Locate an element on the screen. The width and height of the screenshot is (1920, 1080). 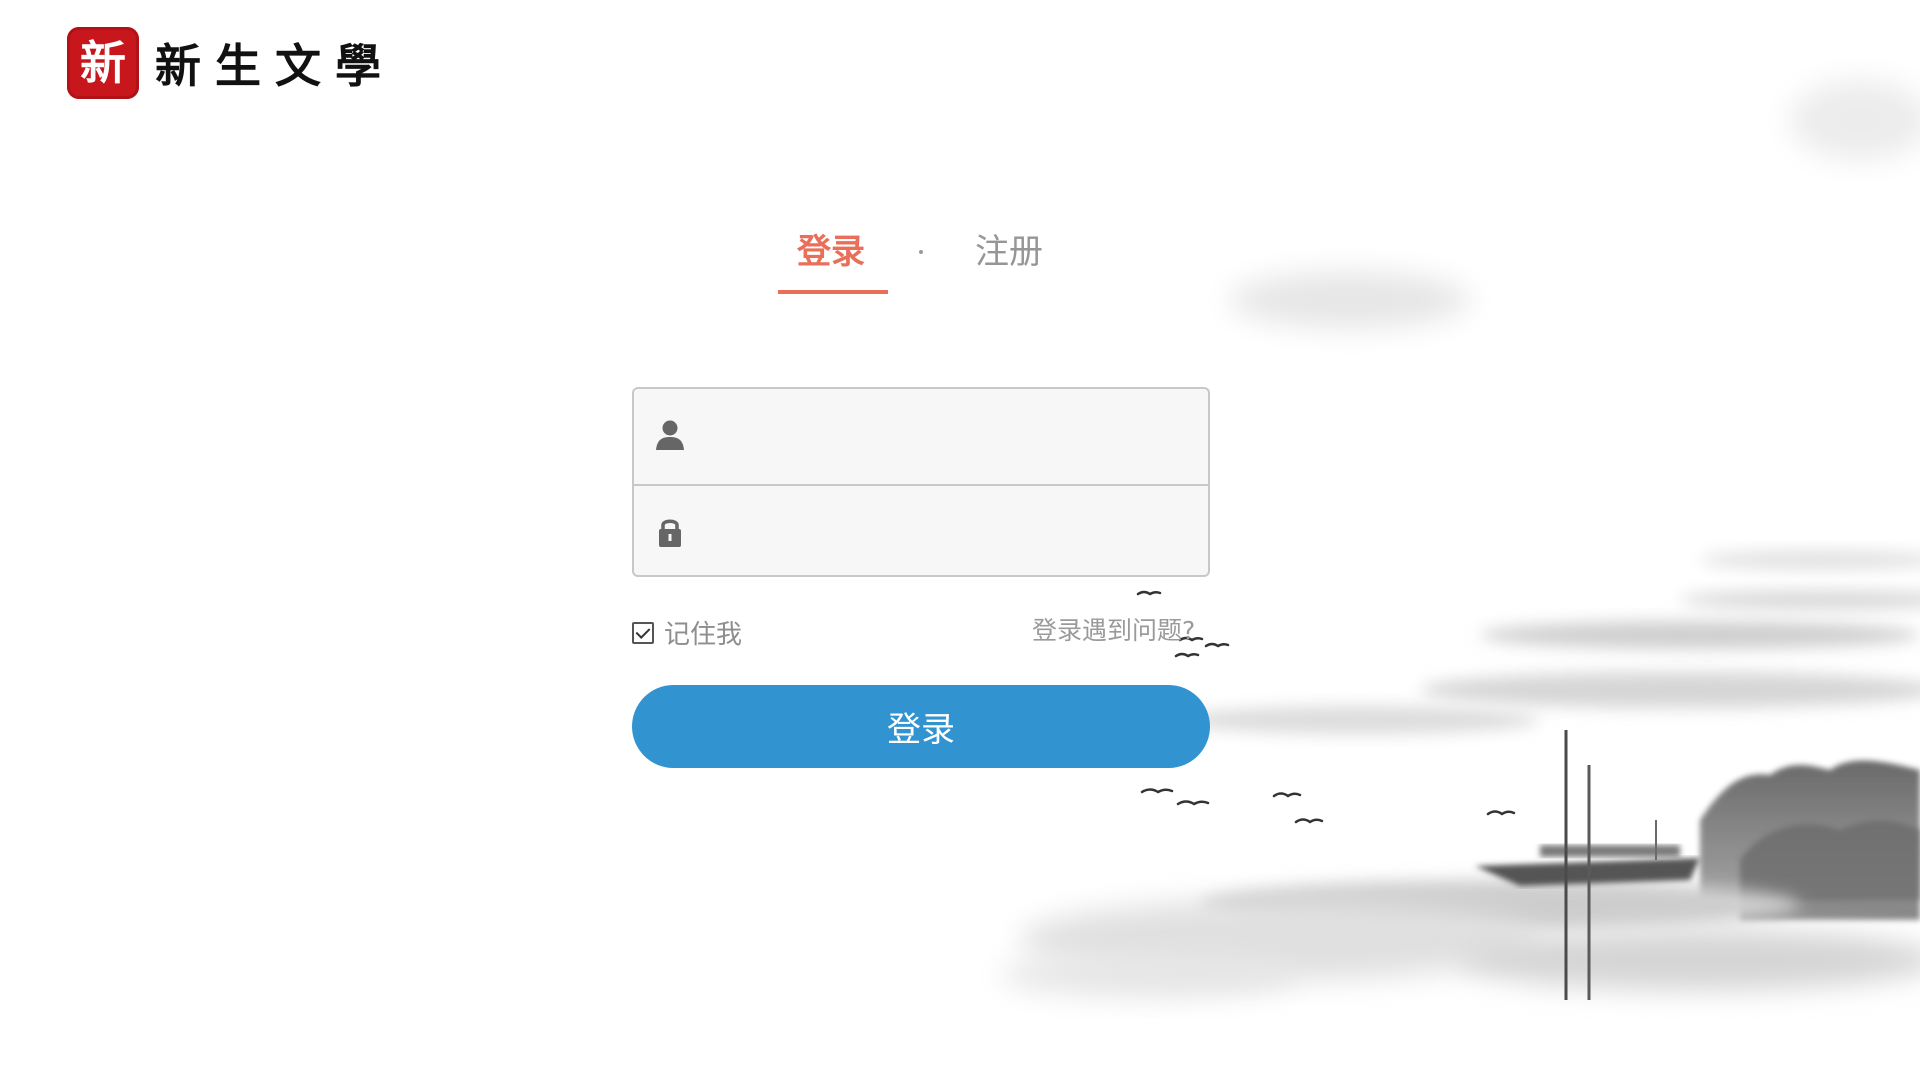
brand-title: 新生文學 is located at coordinates (275, 66).